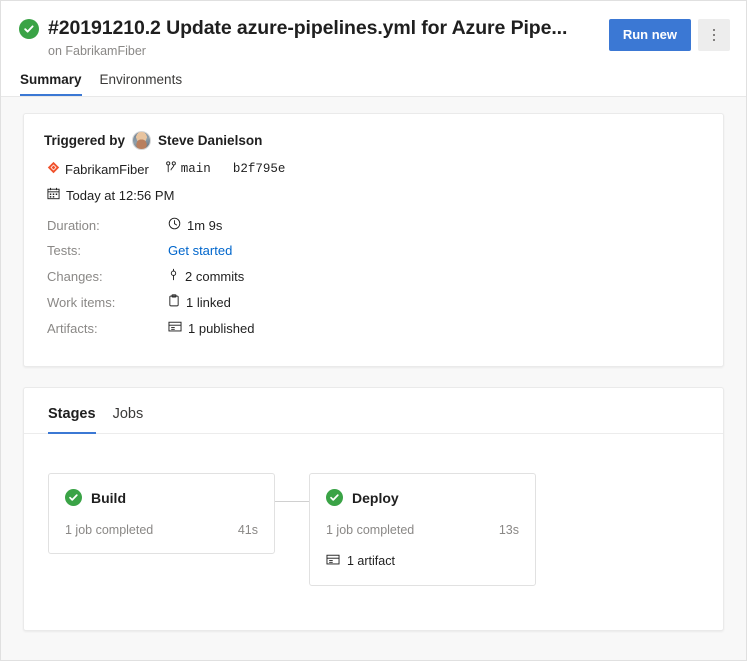 The height and width of the screenshot is (661, 747). What do you see at coordinates (208, 302) in the screenshot?
I see `work-items-value: 1 linked` at bounding box center [208, 302].